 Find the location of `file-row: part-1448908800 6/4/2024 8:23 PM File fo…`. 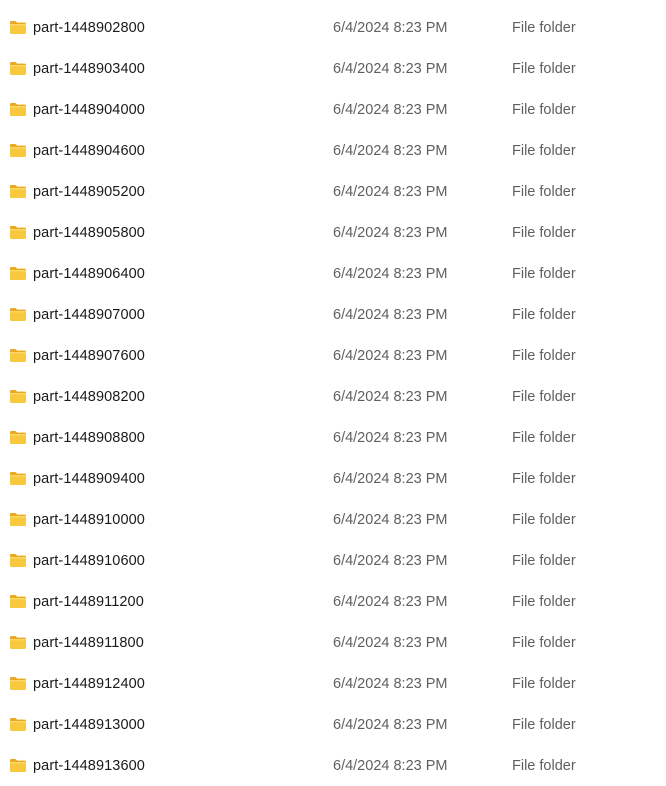

file-row: part-1448908800 6/4/2024 8:23 PM File fo… is located at coordinates (328, 437).